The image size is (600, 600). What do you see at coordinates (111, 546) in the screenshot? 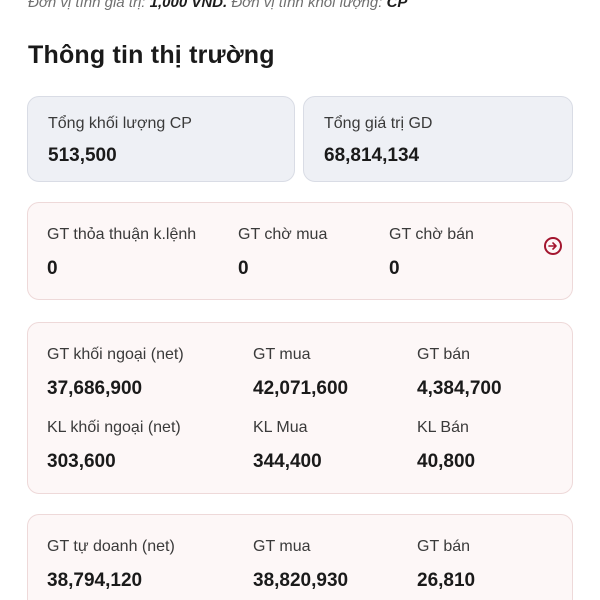
I see `proprietary-gt-net-label: GT tự doanh (net)` at bounding box center [111, 546].